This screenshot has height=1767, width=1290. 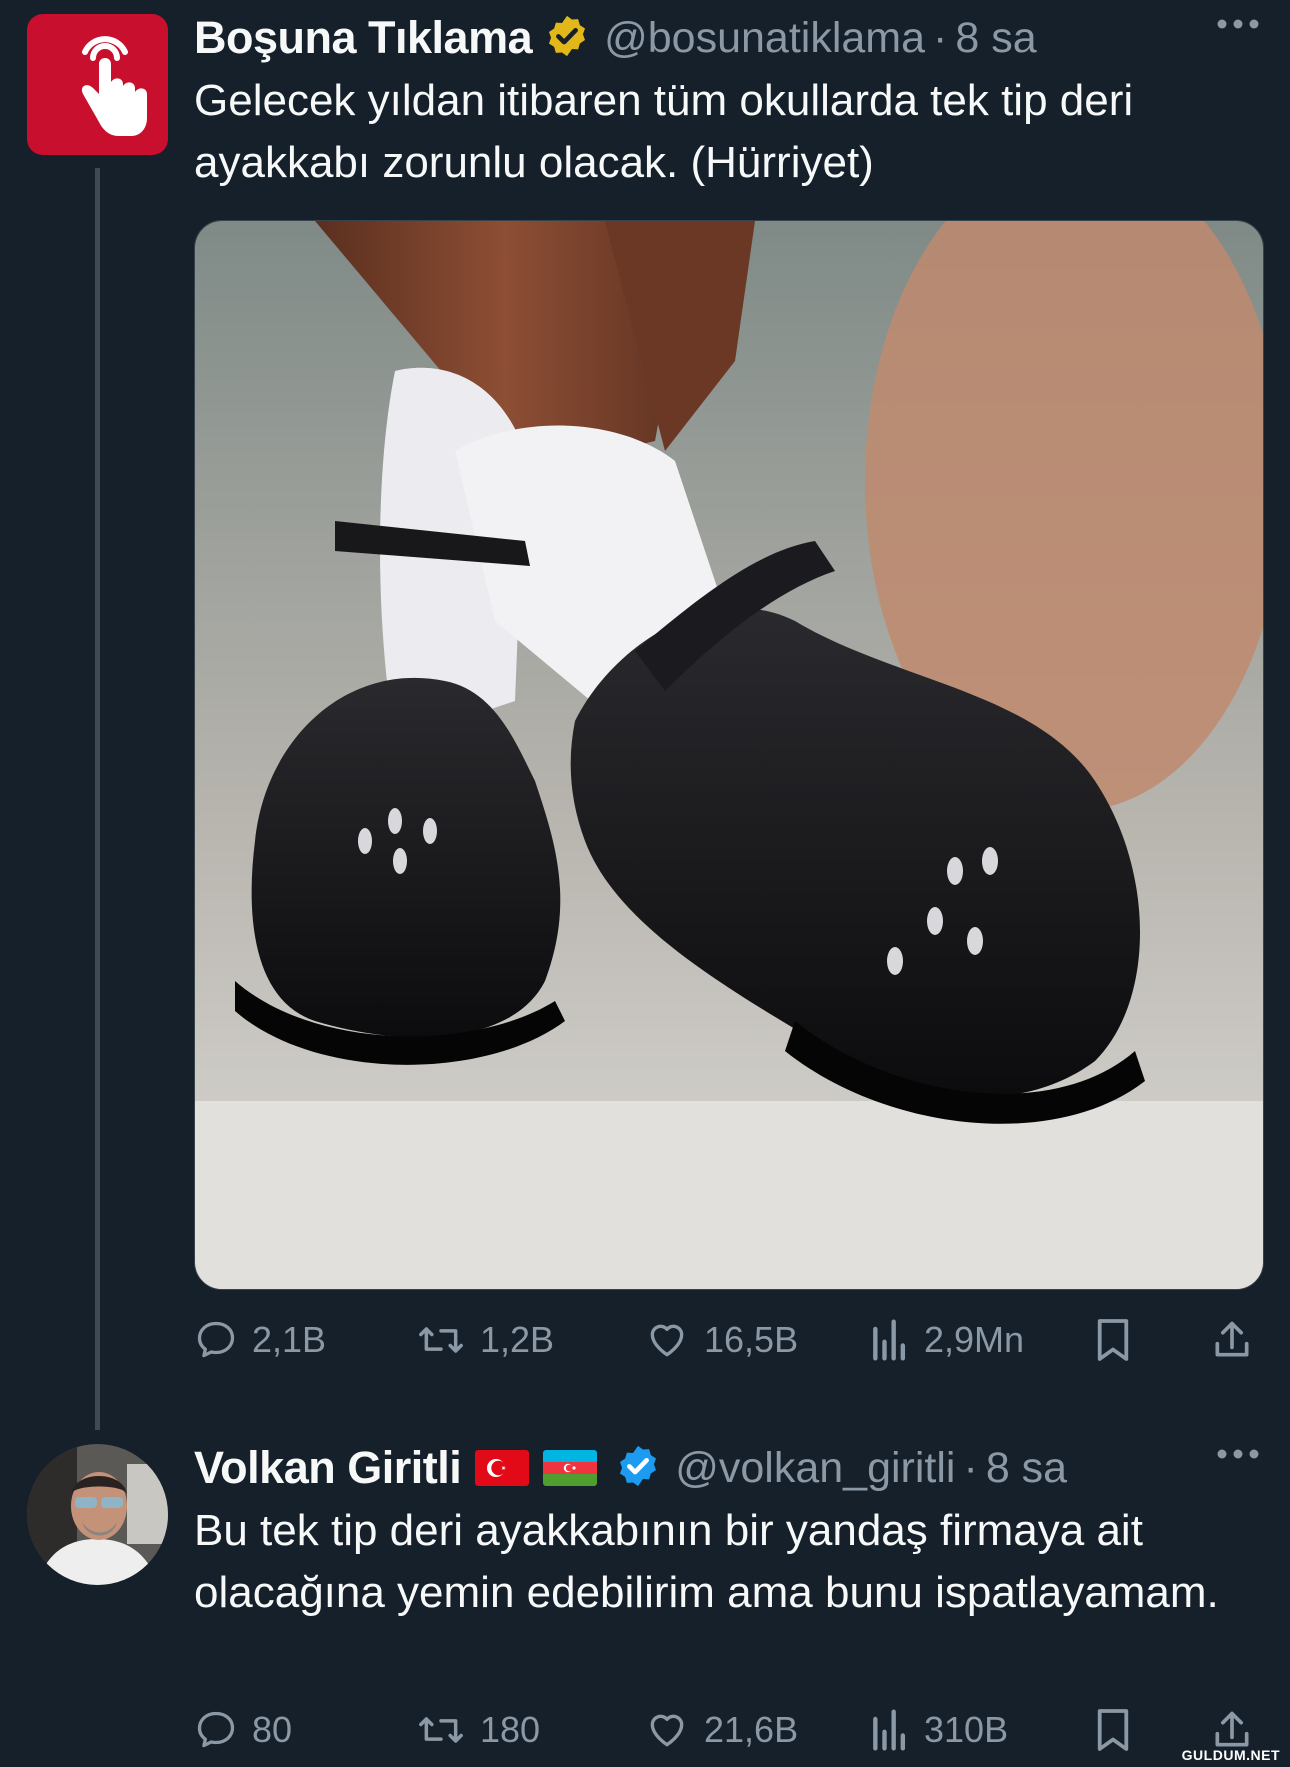 I want to click on like-button: 16,5B, so click(x=721, y=1340).